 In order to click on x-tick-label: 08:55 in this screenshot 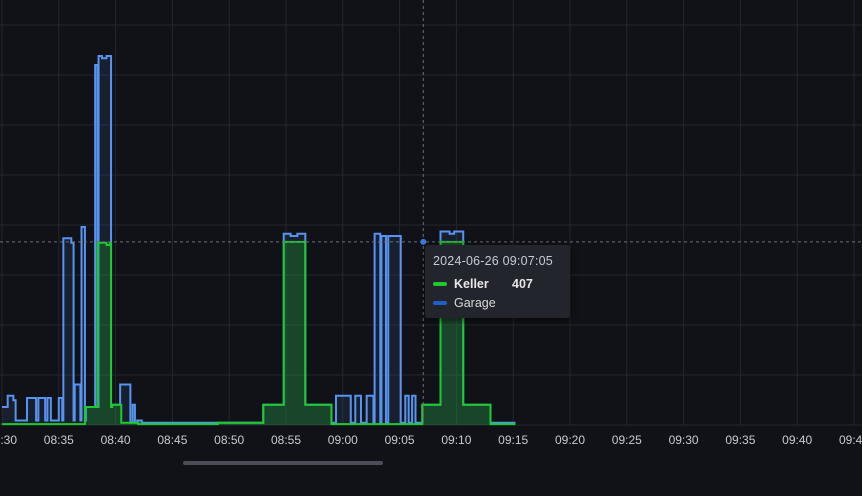, I will do `click(286, 440)`.